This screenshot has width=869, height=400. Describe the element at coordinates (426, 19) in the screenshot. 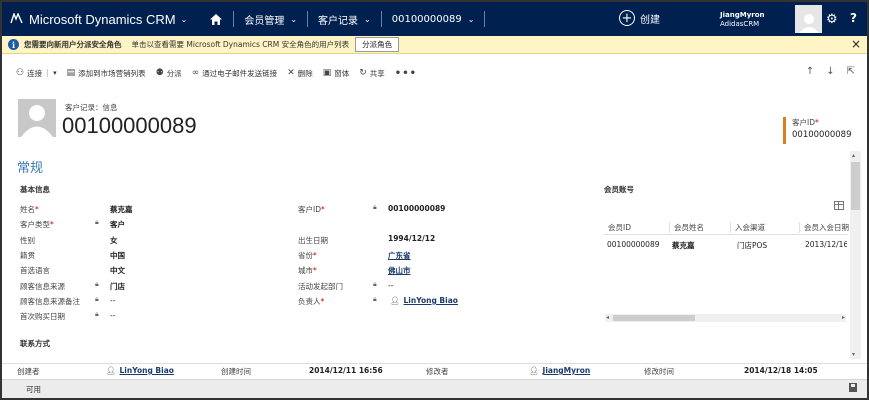

I see `nav-record-label: 00100000089` at that location.